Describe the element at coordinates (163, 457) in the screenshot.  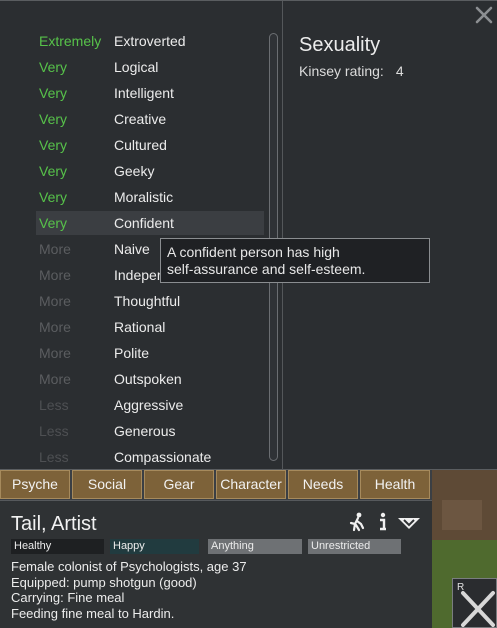
I see `trait-name: Compassionate` at that location.